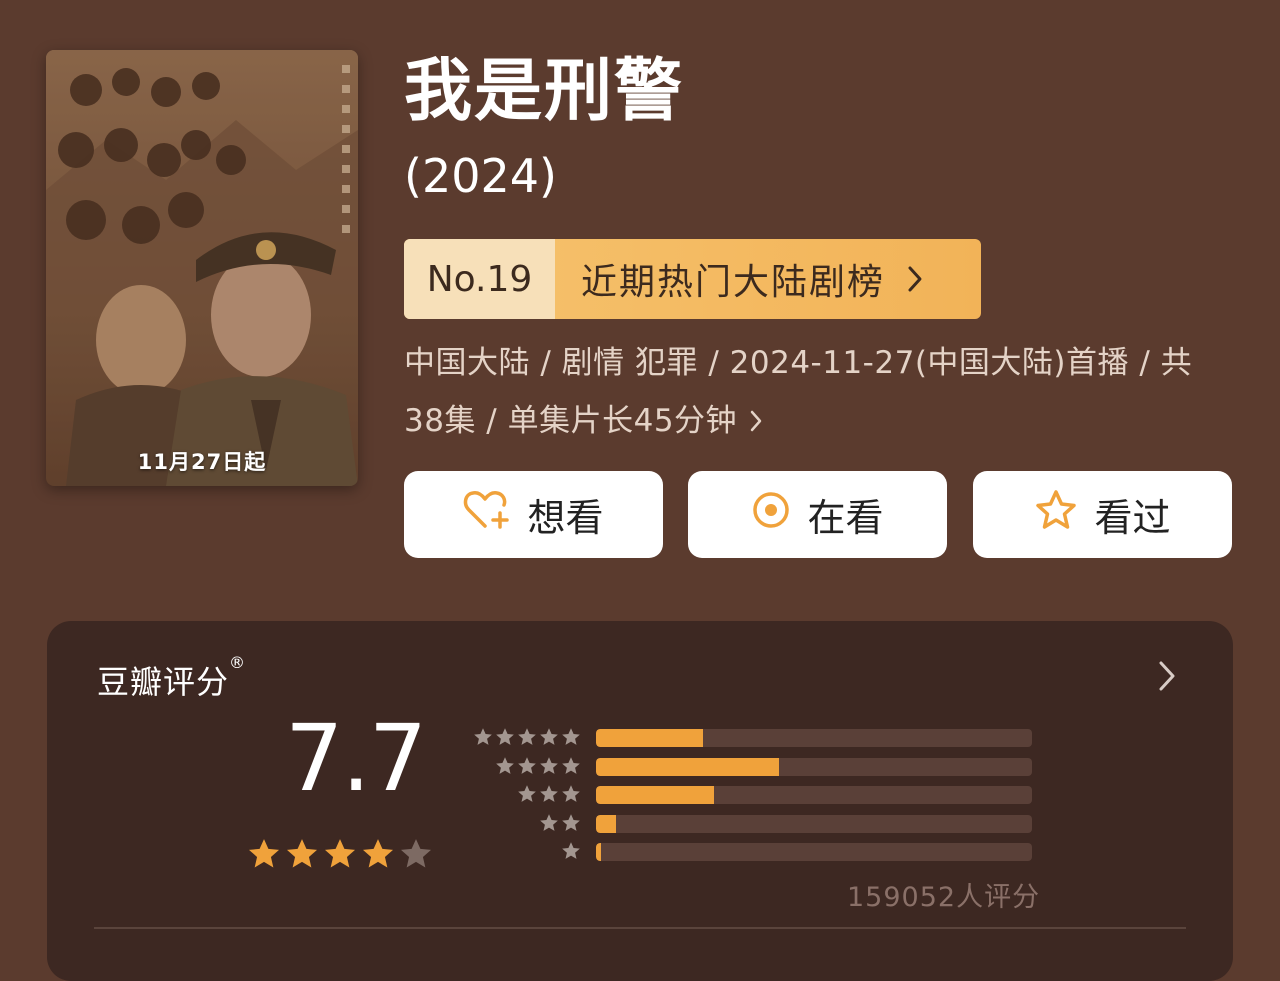 The height and width of the screenshot is (981, 1280). I want to click on meta-line-2-wrap: 38集 / 单集片长45分钟, so click(824, 422).